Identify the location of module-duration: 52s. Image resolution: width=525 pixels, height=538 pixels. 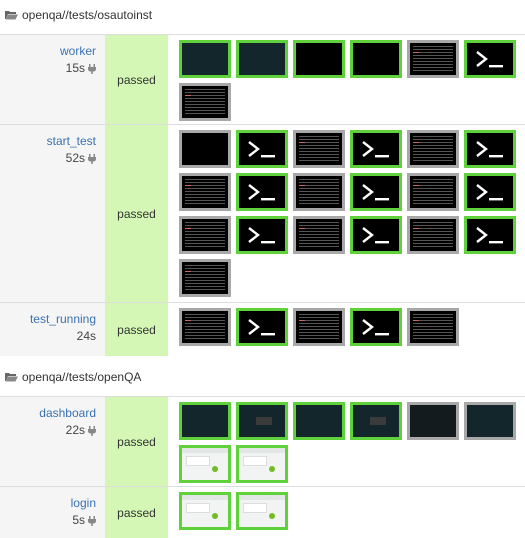
(81, 158).